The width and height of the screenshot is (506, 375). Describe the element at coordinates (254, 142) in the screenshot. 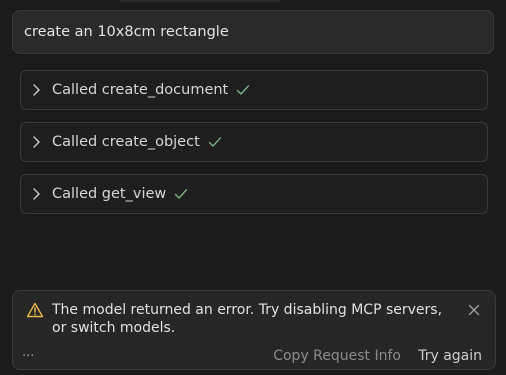

I see `tool-call-create-object: Called create_object` at that location.